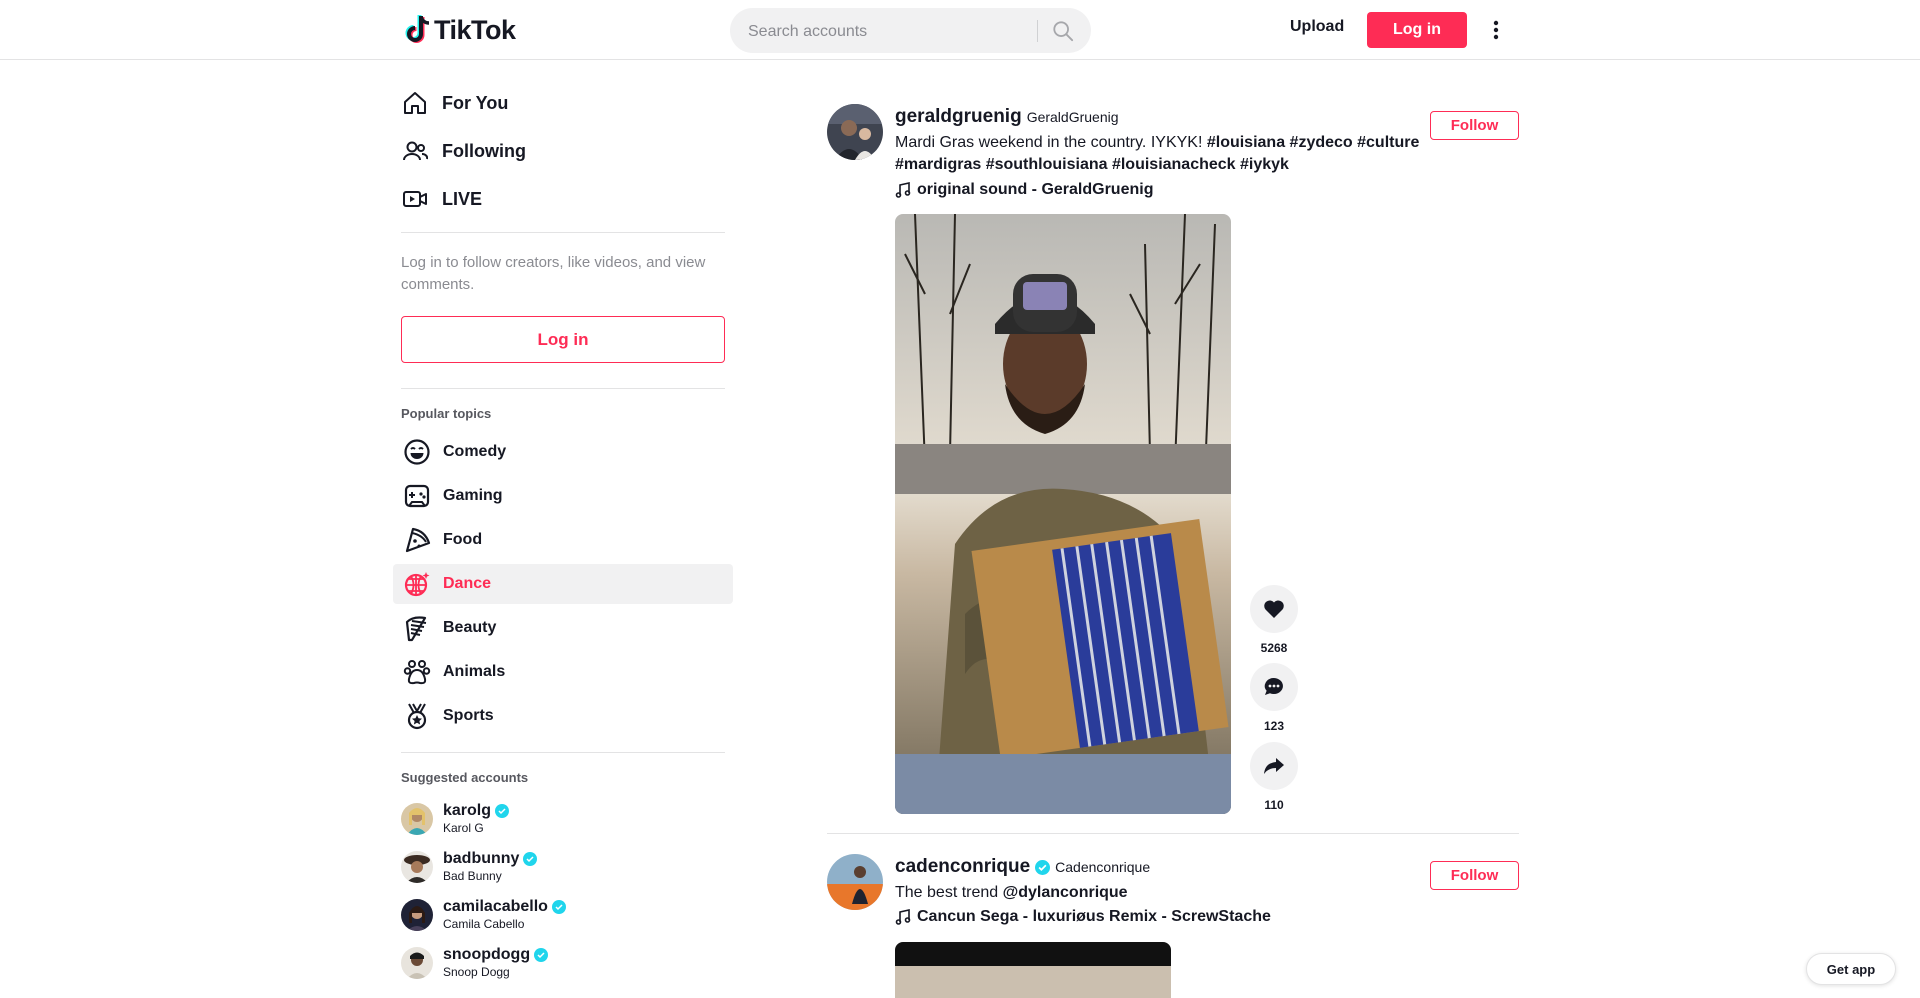 Image resolution: width=1920 pixels, height=998 pixels. Describe the element at coordinates (415, 199) in the screenshot. I see `live-icon` at that location.